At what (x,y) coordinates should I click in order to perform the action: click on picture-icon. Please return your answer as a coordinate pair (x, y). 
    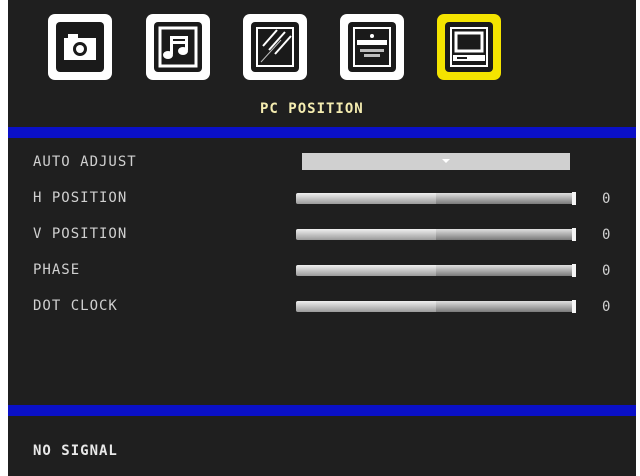
    Looking at the image, I should click on (80, 47).